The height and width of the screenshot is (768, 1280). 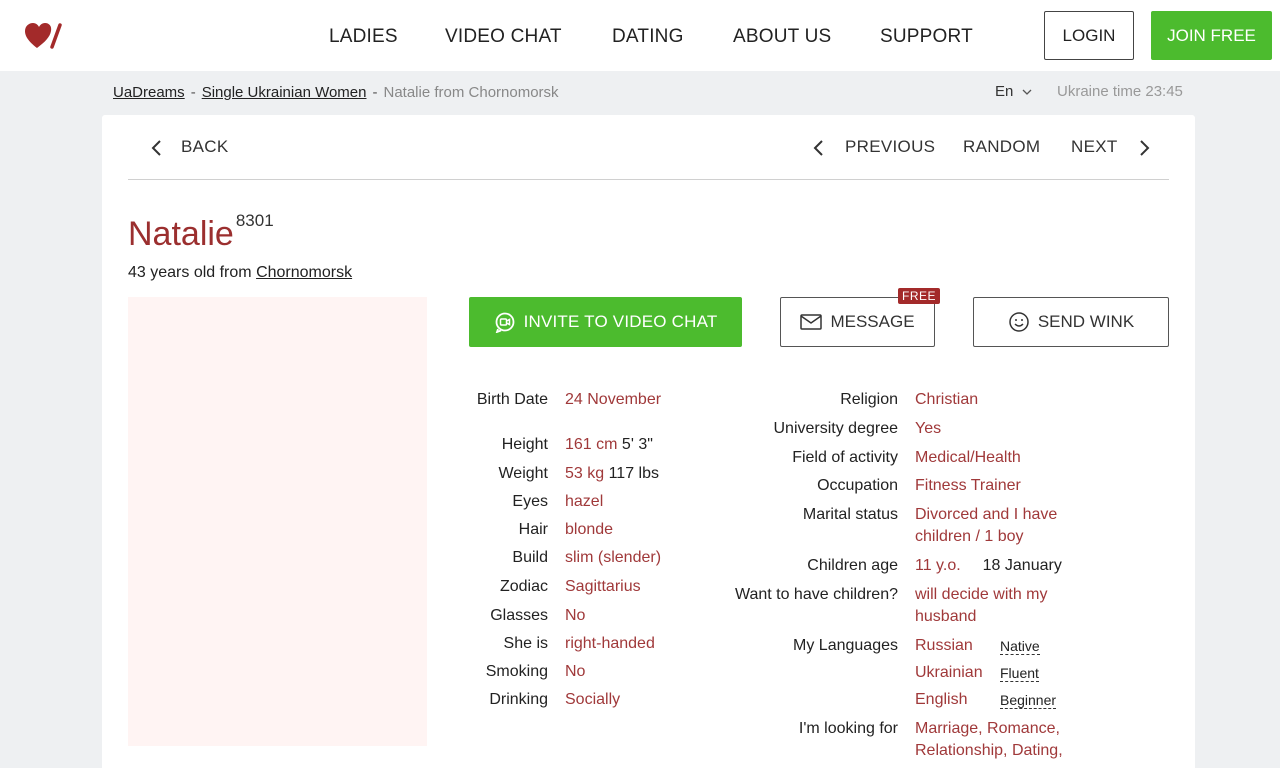 I want to click on previous-label: PREVIOUS, so click(x=890, y=146).